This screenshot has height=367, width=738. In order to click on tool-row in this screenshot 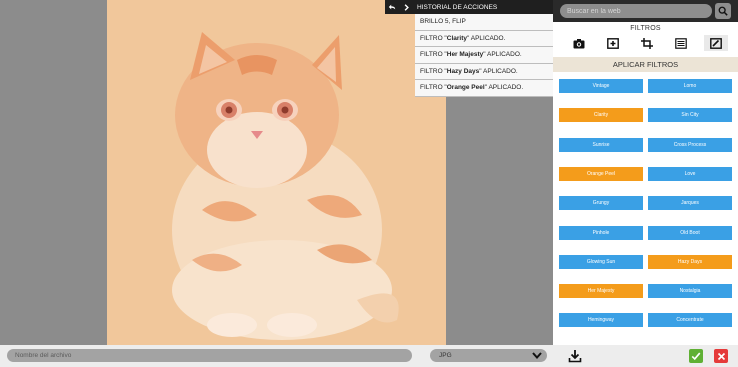, I will do `click(645, 43)`.